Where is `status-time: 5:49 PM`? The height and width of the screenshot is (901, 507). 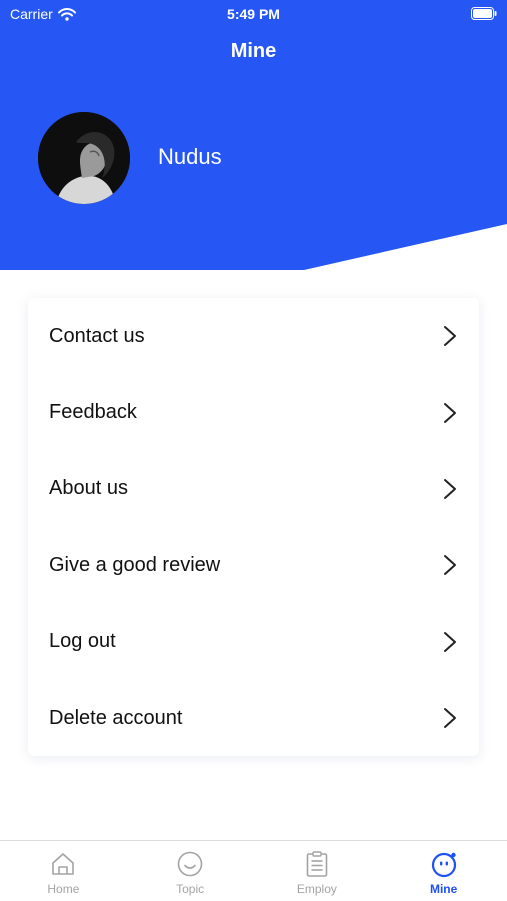
status-time: 5:49 PM is located at coordinates (253, 14).